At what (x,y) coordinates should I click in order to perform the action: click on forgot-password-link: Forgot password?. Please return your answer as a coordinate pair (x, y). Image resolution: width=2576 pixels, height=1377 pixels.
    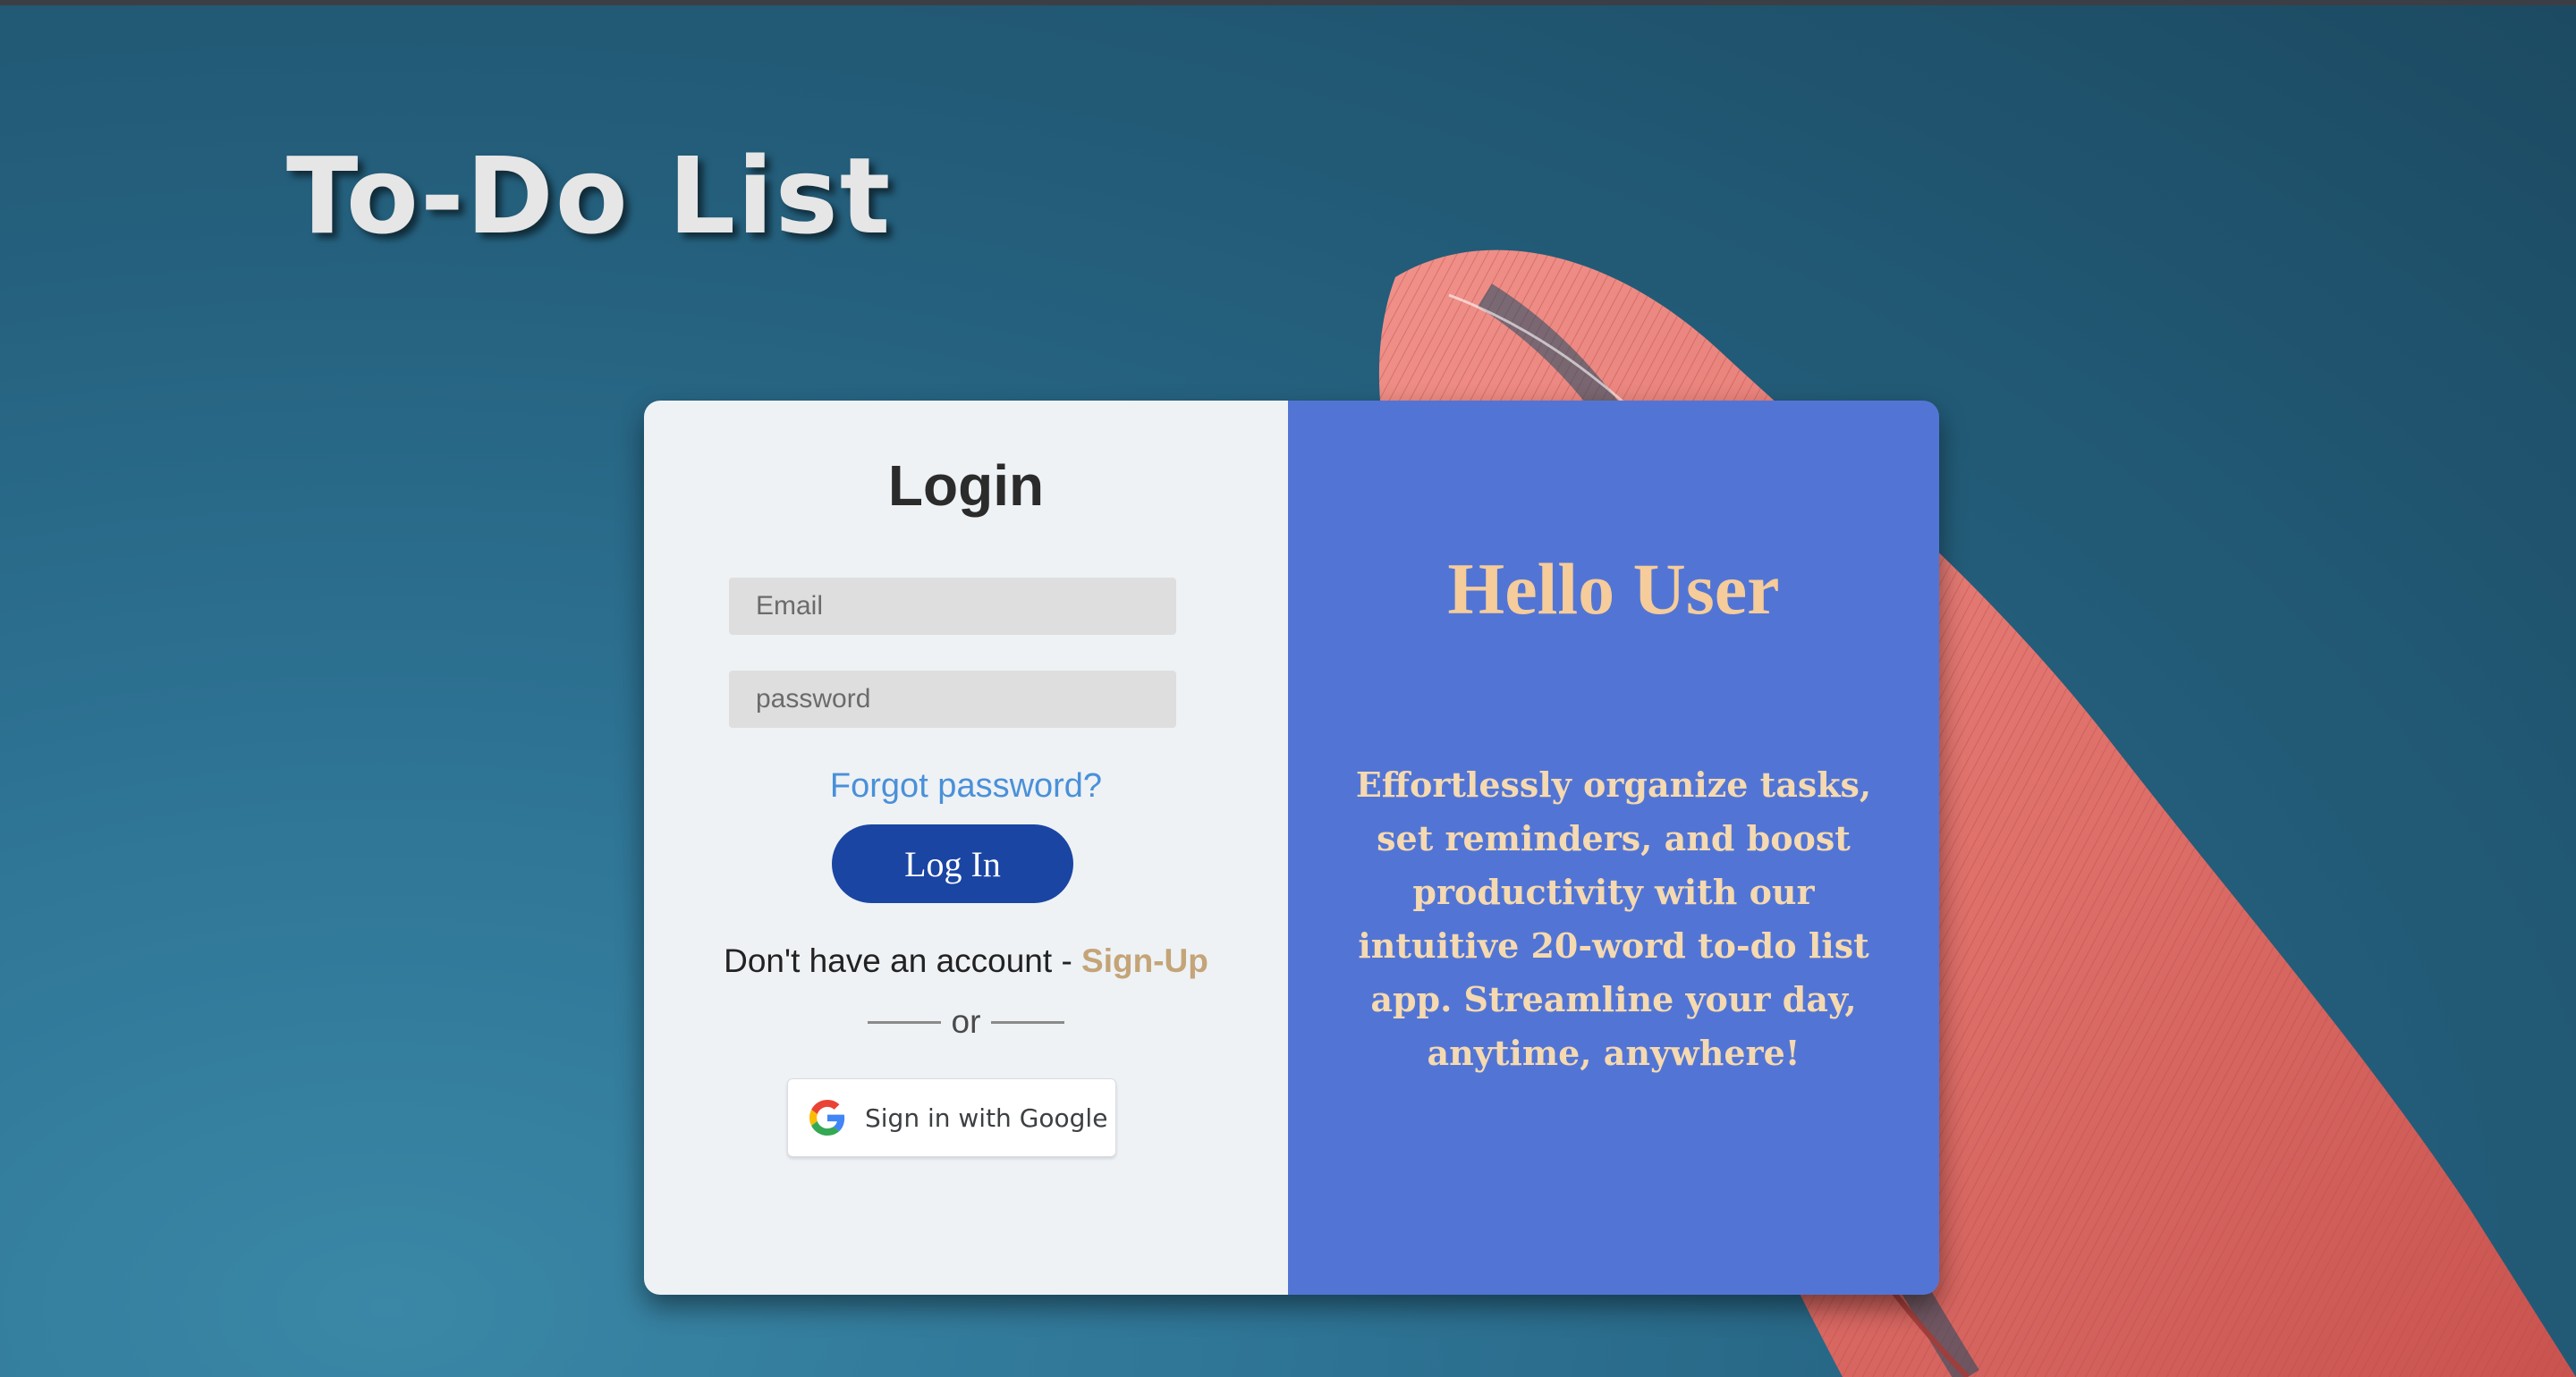
    Looking at the image, I should click on (966, 786).